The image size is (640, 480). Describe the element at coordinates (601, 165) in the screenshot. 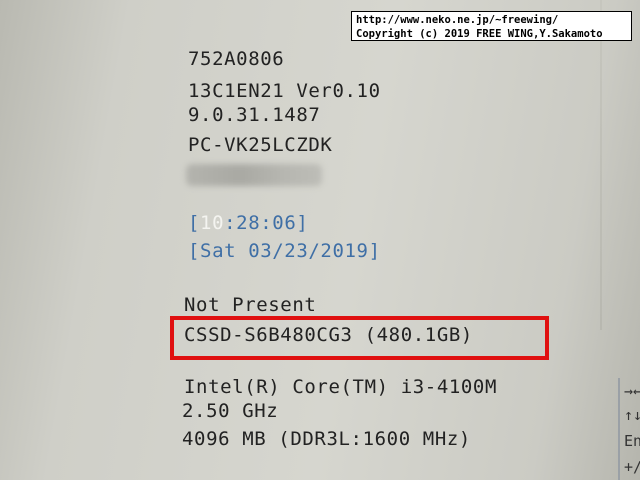

I see `panel-divider` at that location.